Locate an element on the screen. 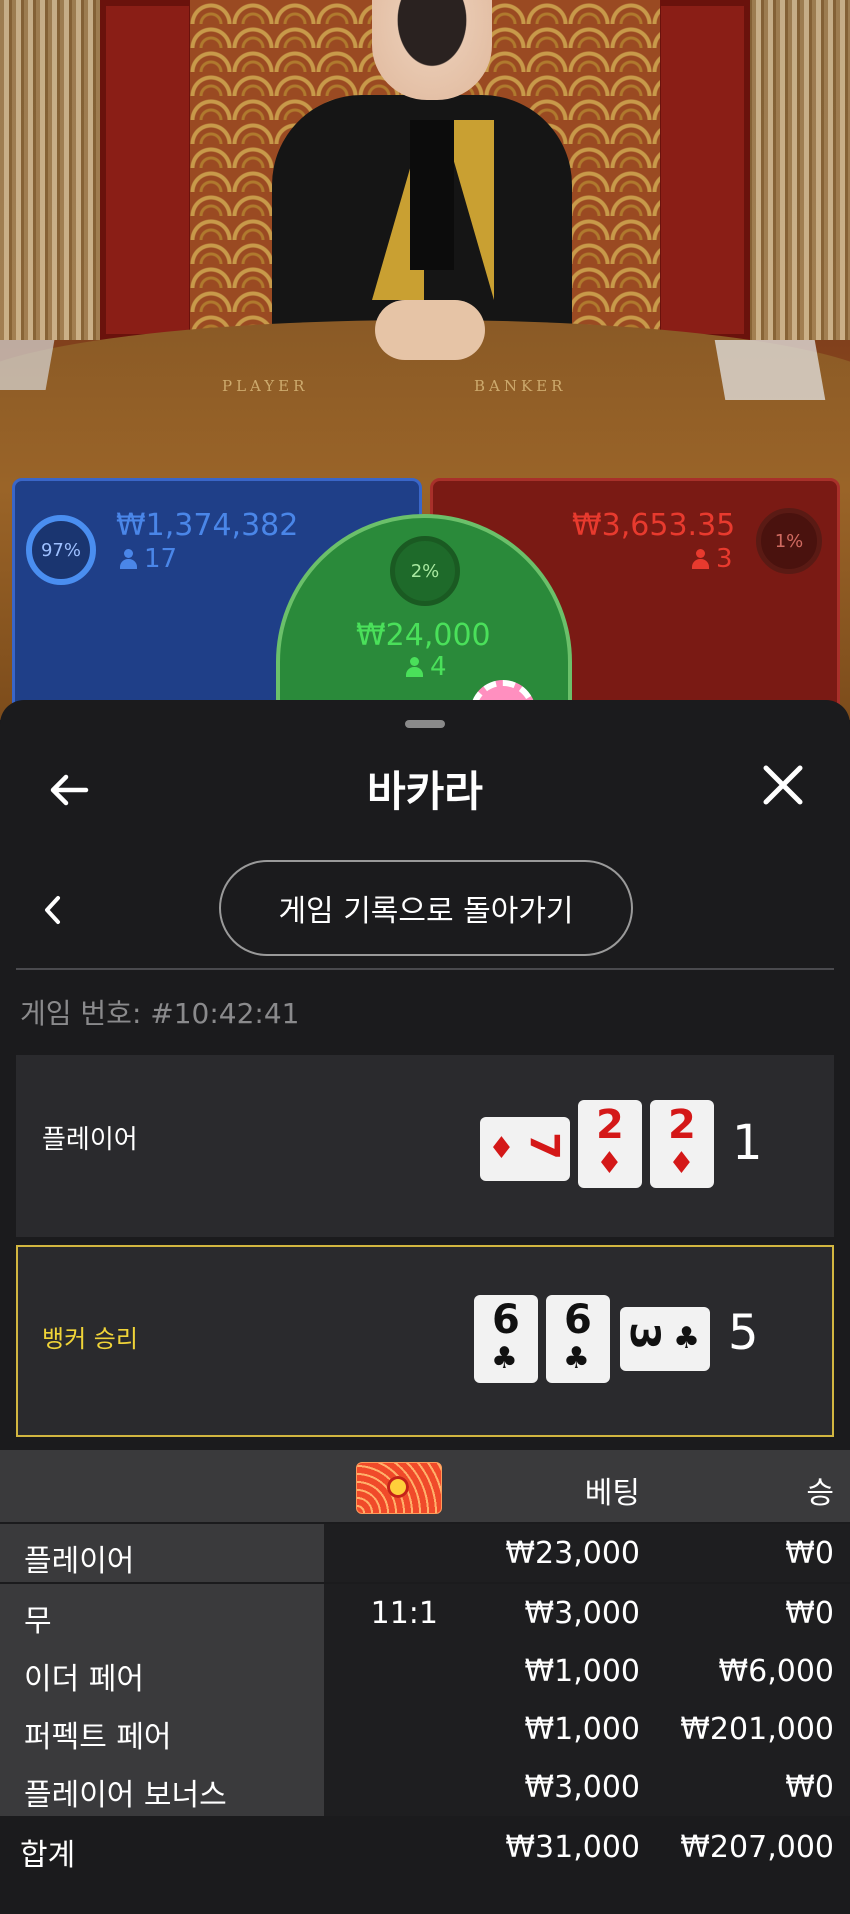 Image resolution: width=850 pixels, height=1914 pixels. card-rank: 3 is located at coordinates (643, 1336).